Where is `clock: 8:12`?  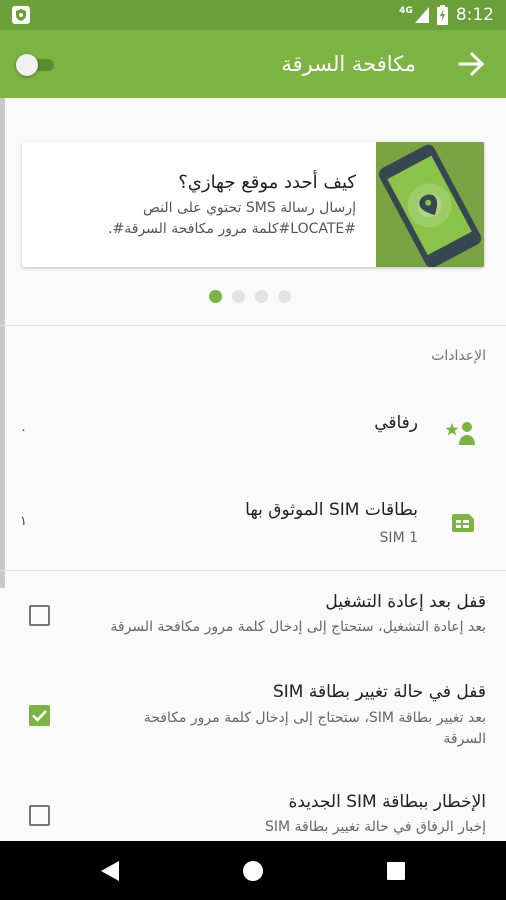 clock: 8:12 is located at coordinates (474, 15).